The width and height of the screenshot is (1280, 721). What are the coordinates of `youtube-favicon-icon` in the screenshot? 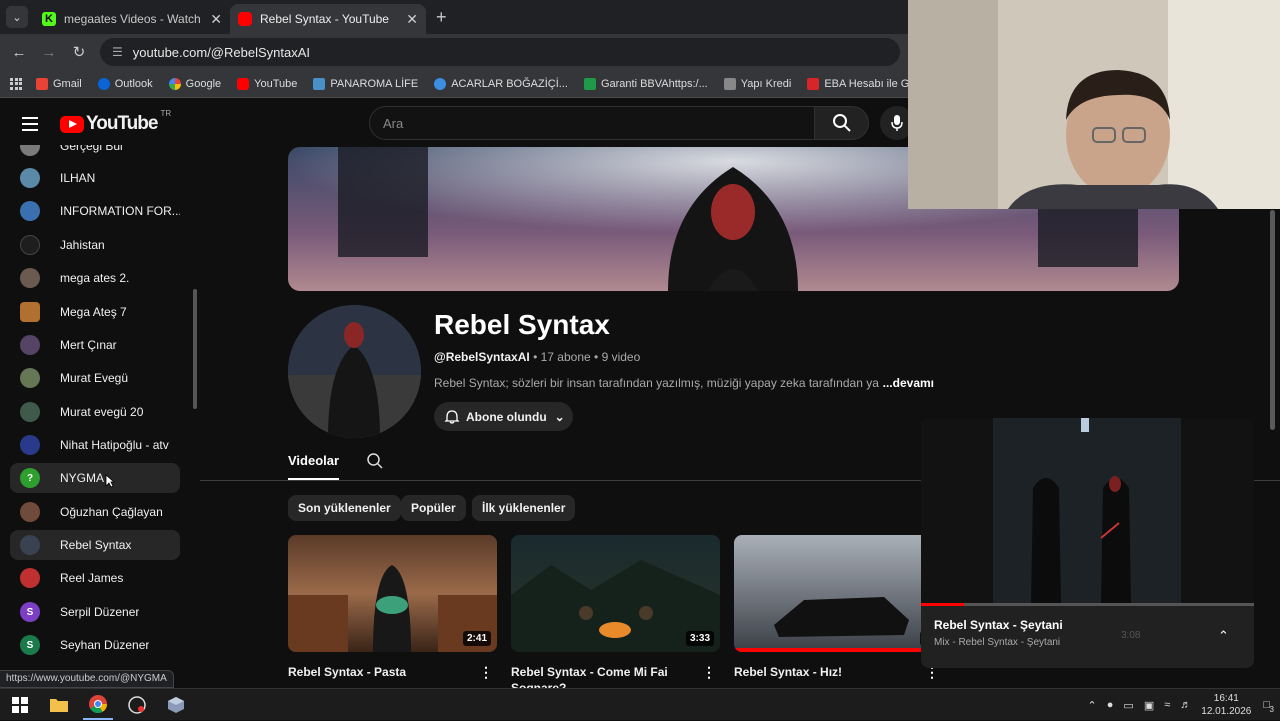 It's located at (245, 19).